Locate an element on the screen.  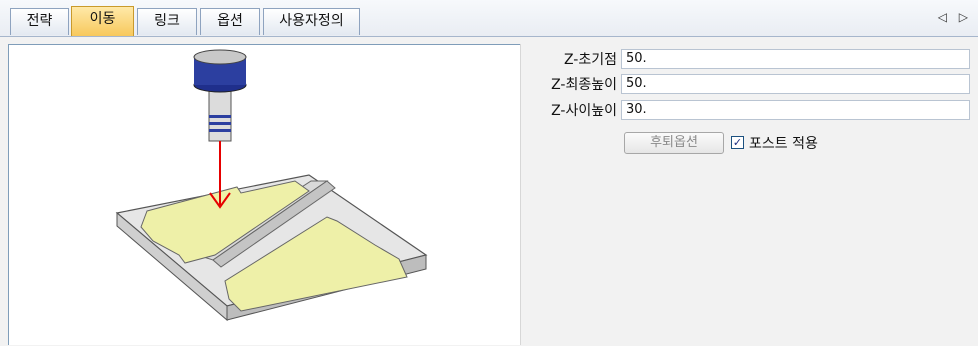
z-between-height-label: Z-사이높이 is located at coordinates (584, 111).